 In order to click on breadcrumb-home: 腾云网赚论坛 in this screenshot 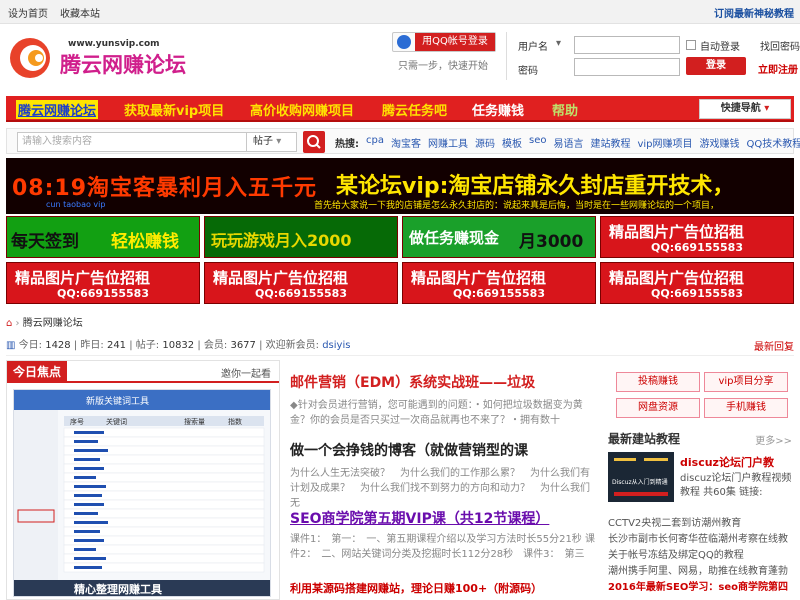, I will do `click(53, 323)`.